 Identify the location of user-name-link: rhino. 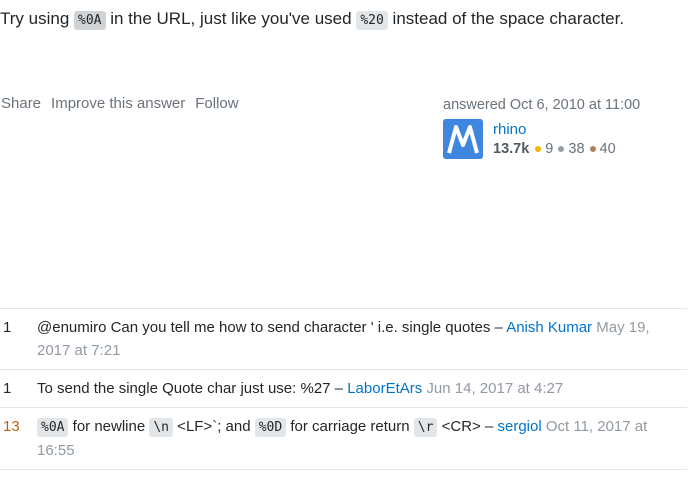
(557, 129).